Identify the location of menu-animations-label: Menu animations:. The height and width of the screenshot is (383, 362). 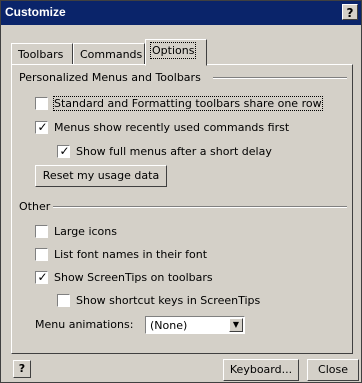
(84, 324).